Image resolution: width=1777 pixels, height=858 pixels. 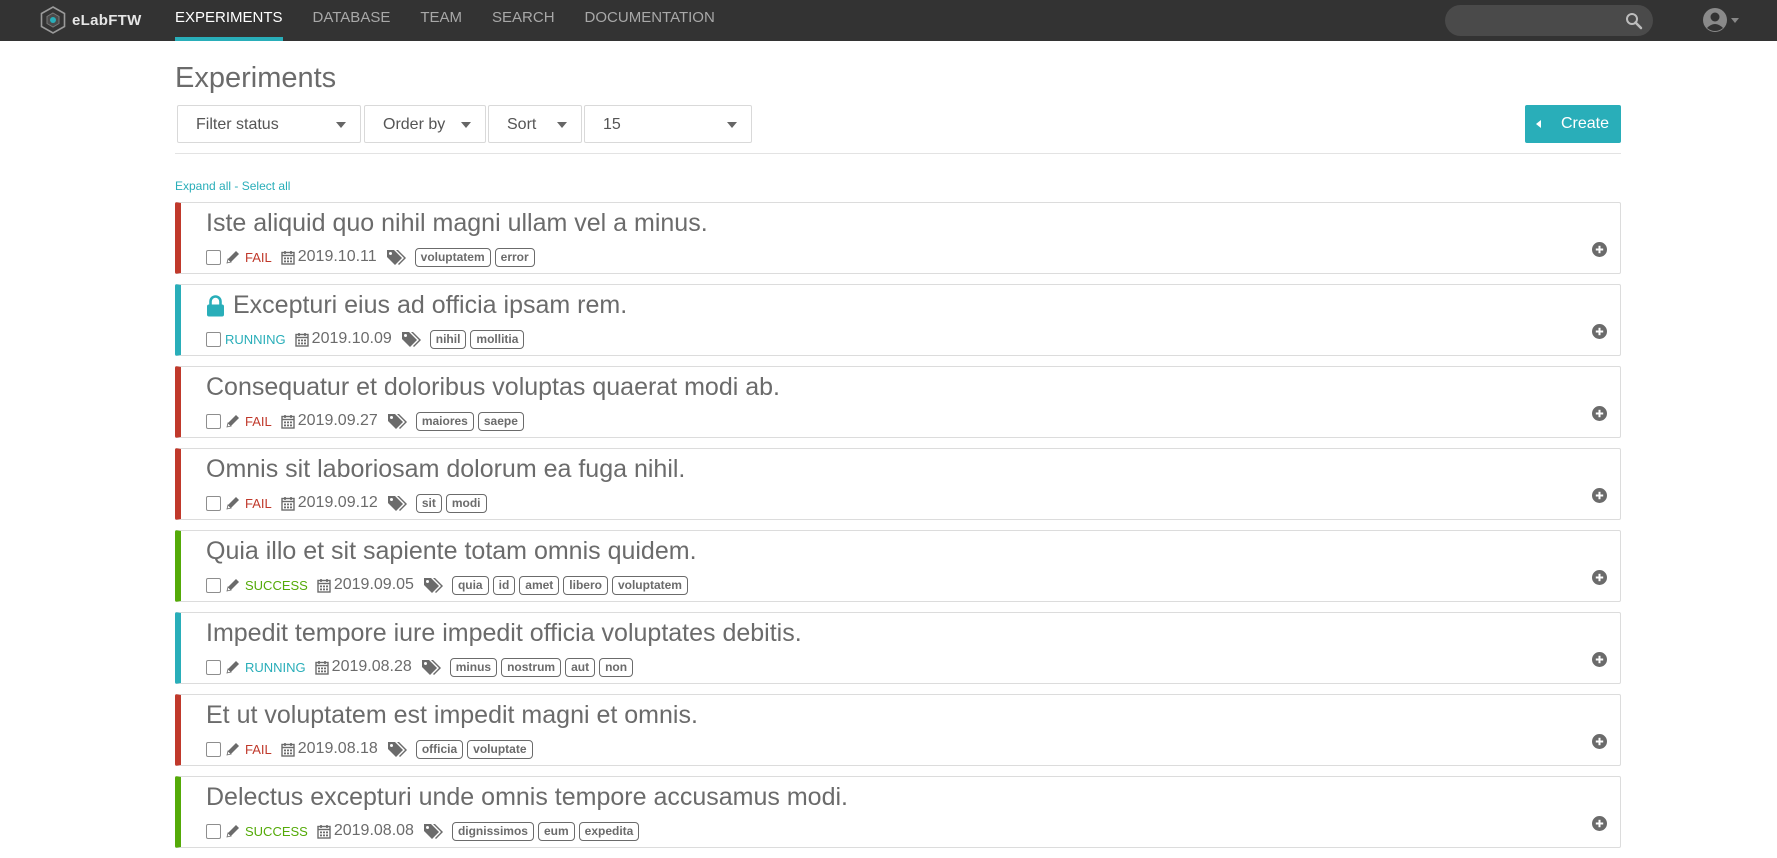 I want to click on tag-list: dignissimos eum expedita, so click(x=547, y=831).